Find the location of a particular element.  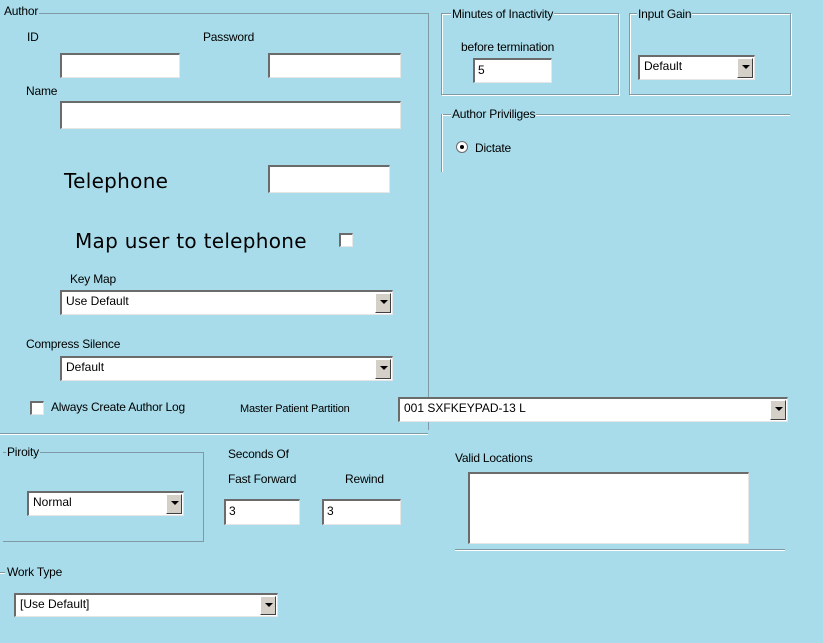

telephone-label: Telephone is located at coordinates (116, 181).